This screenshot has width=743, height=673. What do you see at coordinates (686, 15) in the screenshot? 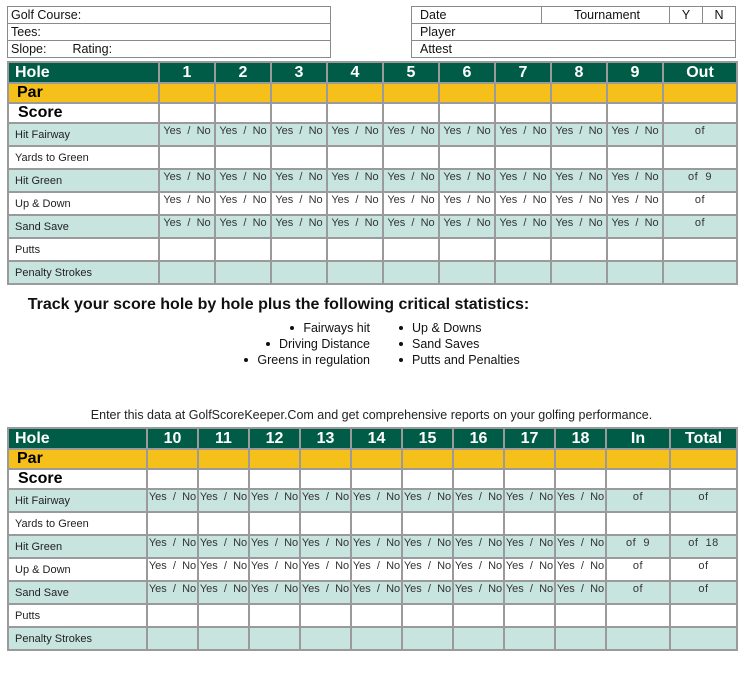
I see `tournament-yes-box: Y` at bounding box center [686, 15].